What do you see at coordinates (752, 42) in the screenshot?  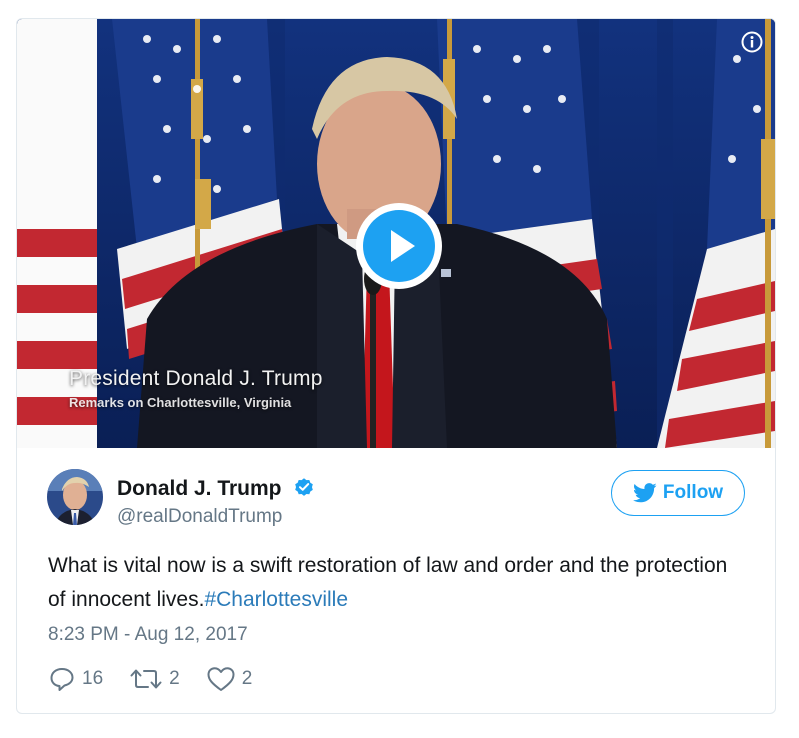 I see `info-circle-icon` at bounding box center [752, 42].